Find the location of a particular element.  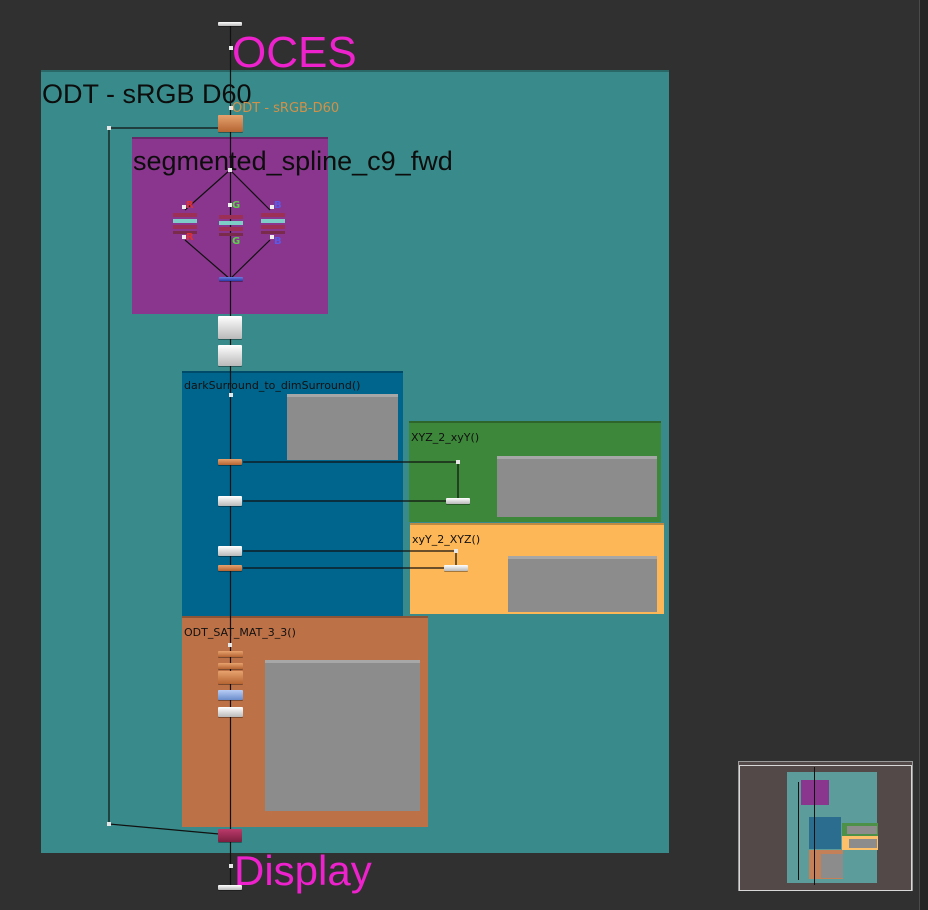

oces-input-label: OCES is located at coordinates (294, 52).